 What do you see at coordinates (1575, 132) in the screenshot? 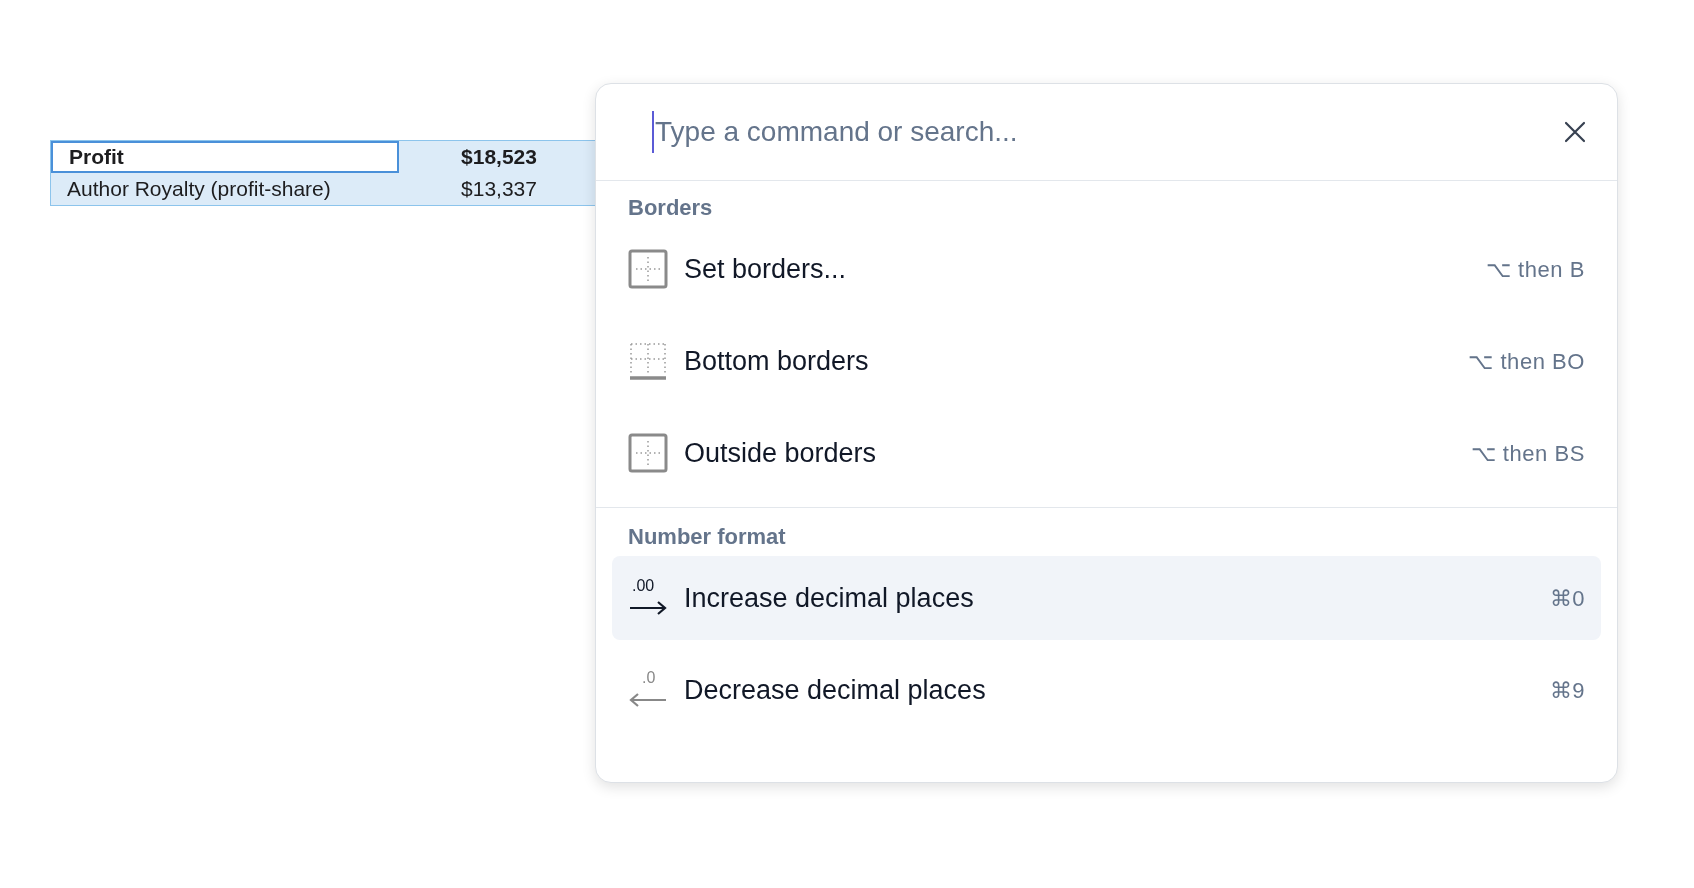
I see `close-icon` at bounding box center [1575, 132].